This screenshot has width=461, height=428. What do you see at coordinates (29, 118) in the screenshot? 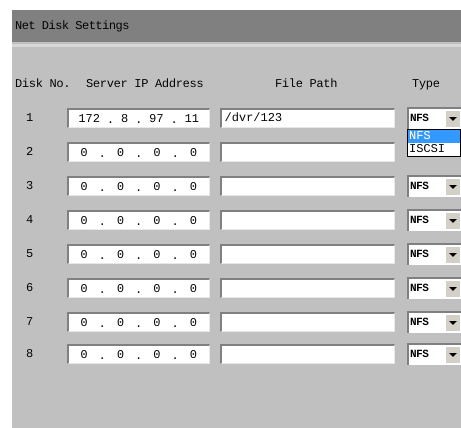
I see `disk-number: 1` at bounding box center [29, 118].